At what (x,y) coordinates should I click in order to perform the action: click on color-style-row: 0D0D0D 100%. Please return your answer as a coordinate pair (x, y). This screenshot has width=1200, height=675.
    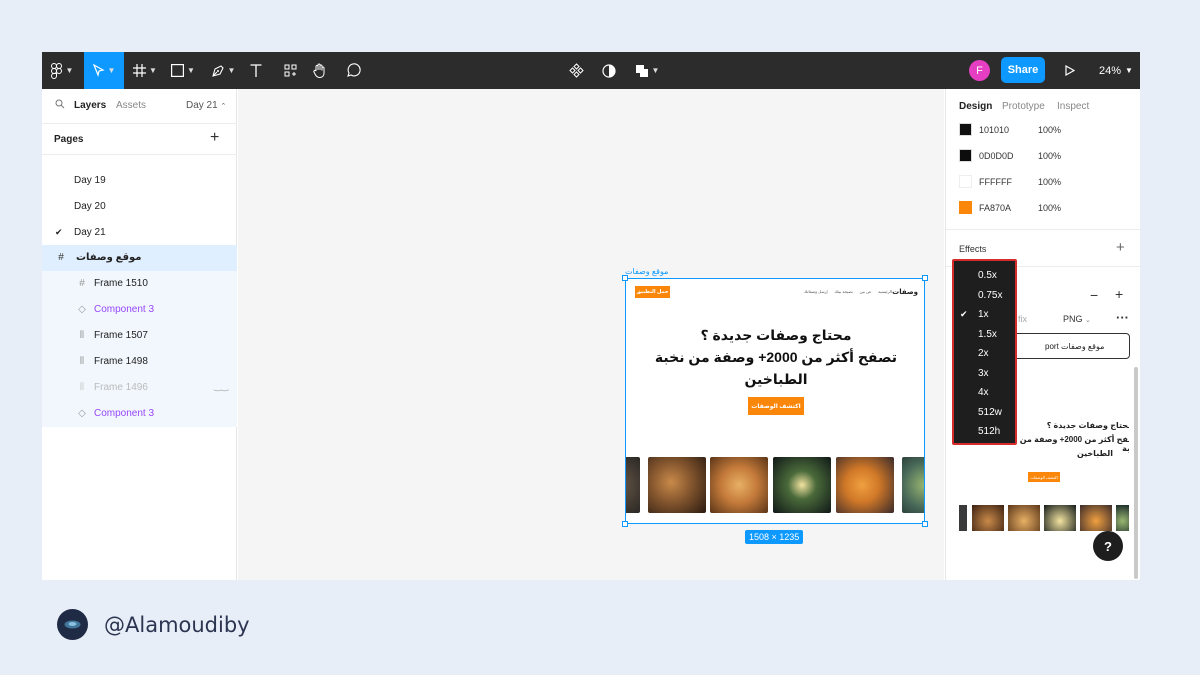
    Looking at the image, I should click on (1043, 156).